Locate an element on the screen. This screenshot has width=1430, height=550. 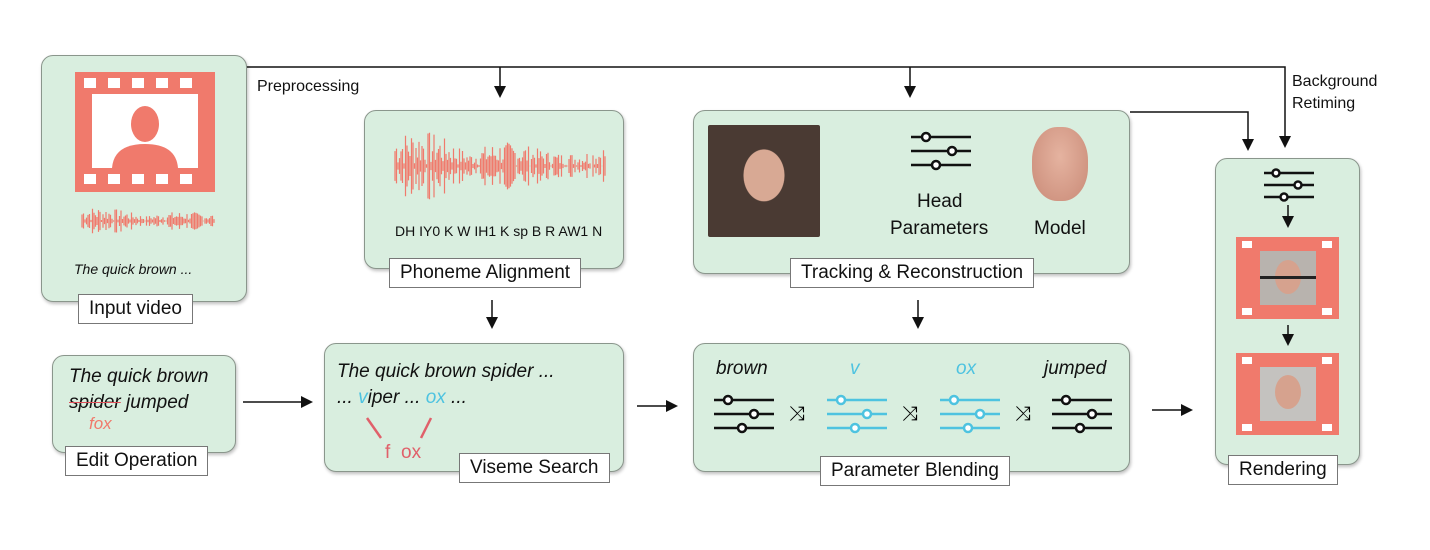
rendering-box is located at coordinates (1287, 311).